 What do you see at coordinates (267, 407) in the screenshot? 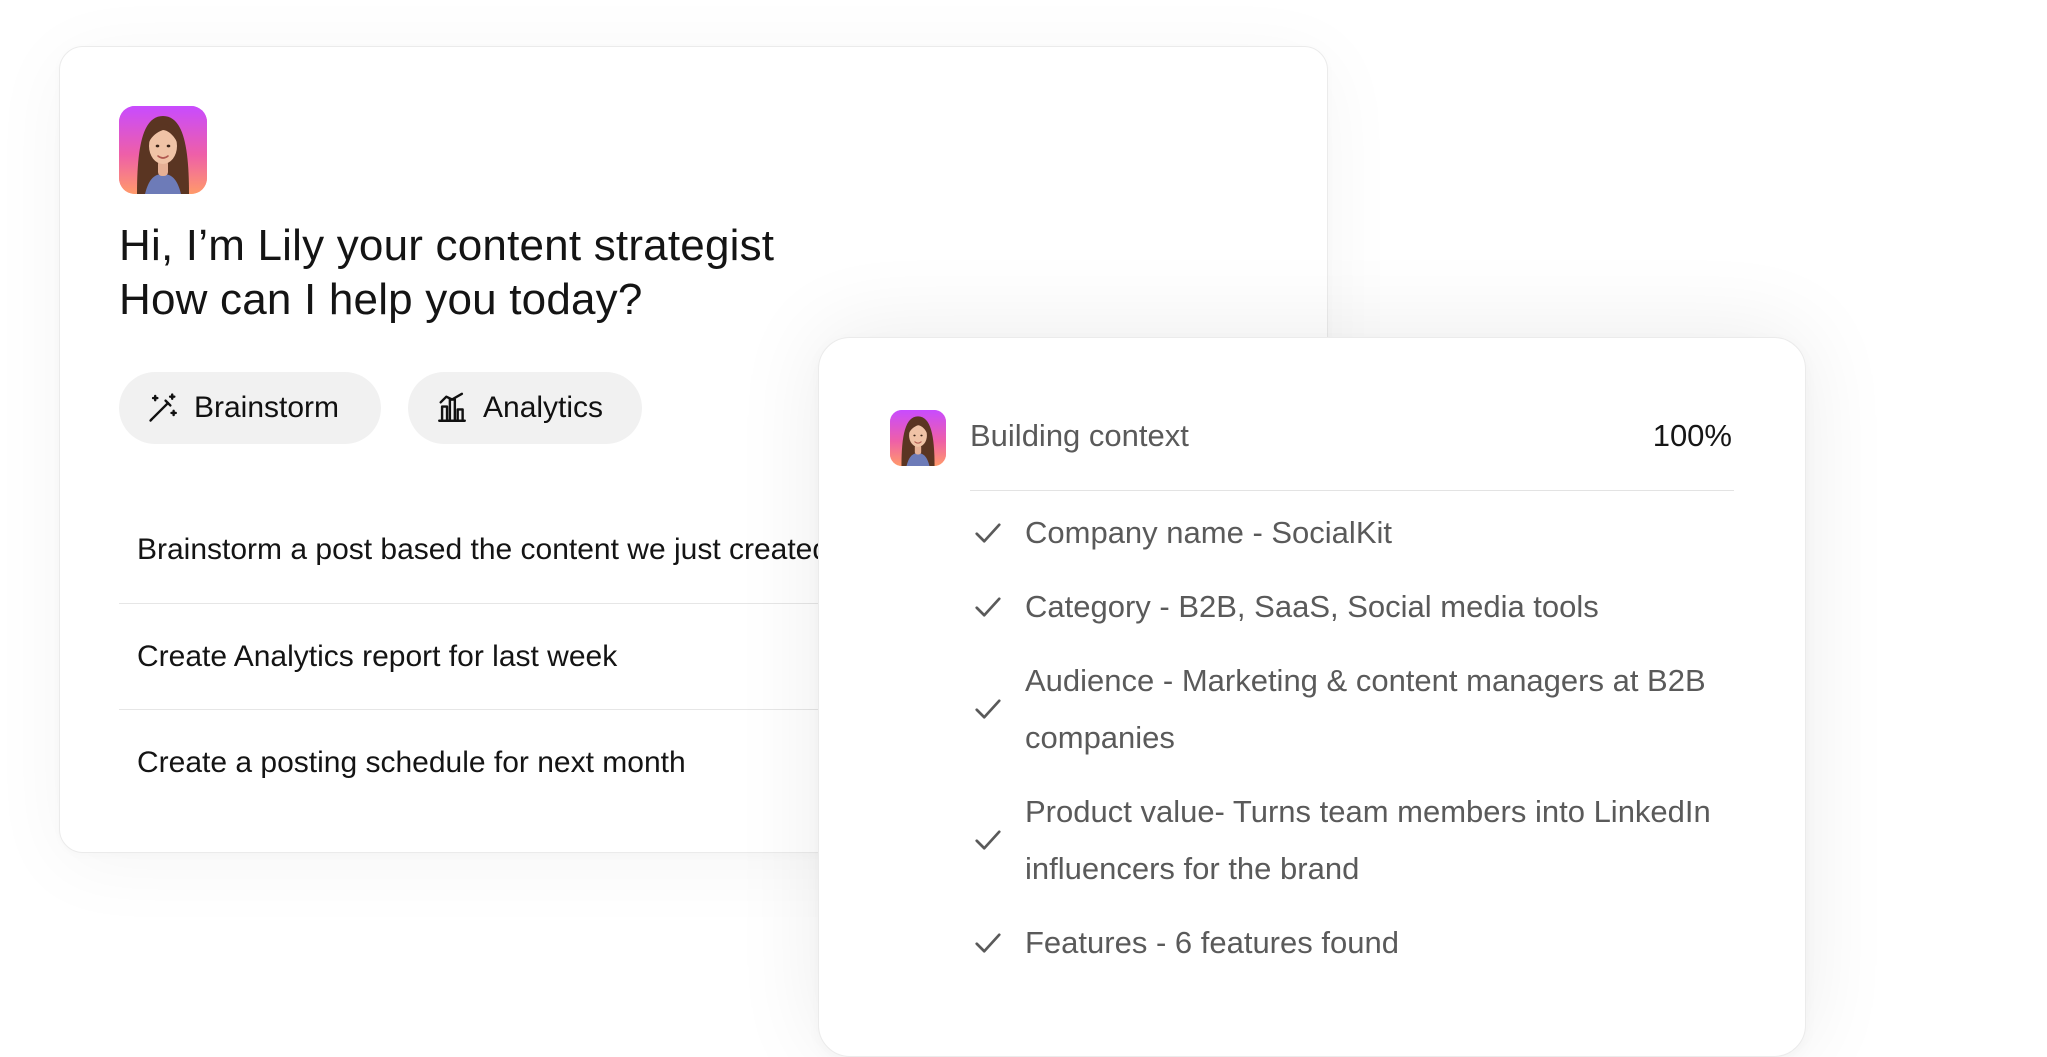
I see `brainstorm-chip-label: Brainstorm` at bounding box center [267, 407].